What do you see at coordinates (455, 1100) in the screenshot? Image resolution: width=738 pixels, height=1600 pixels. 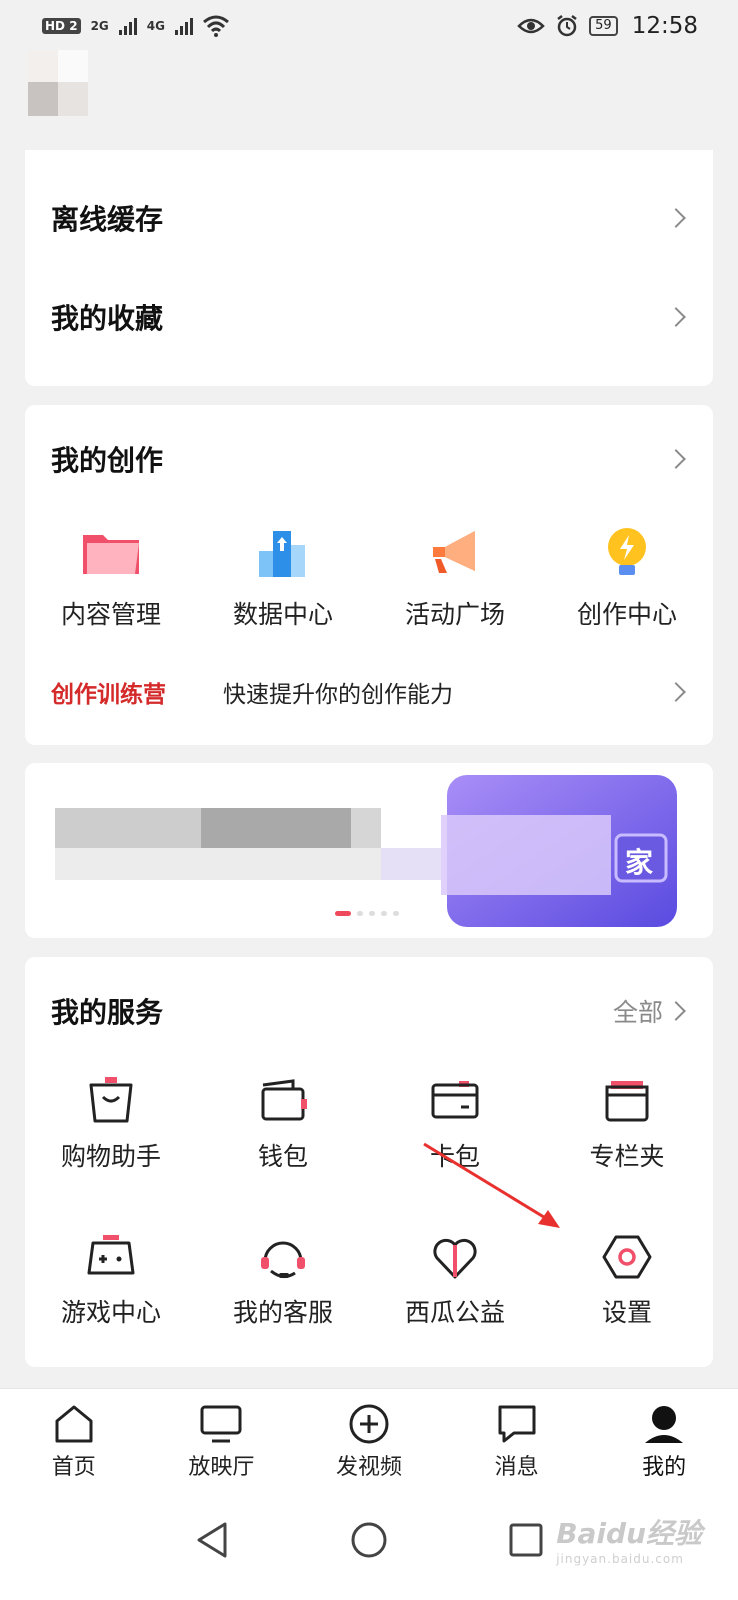 I see `card-icon` at bounding box center [455, 1100].